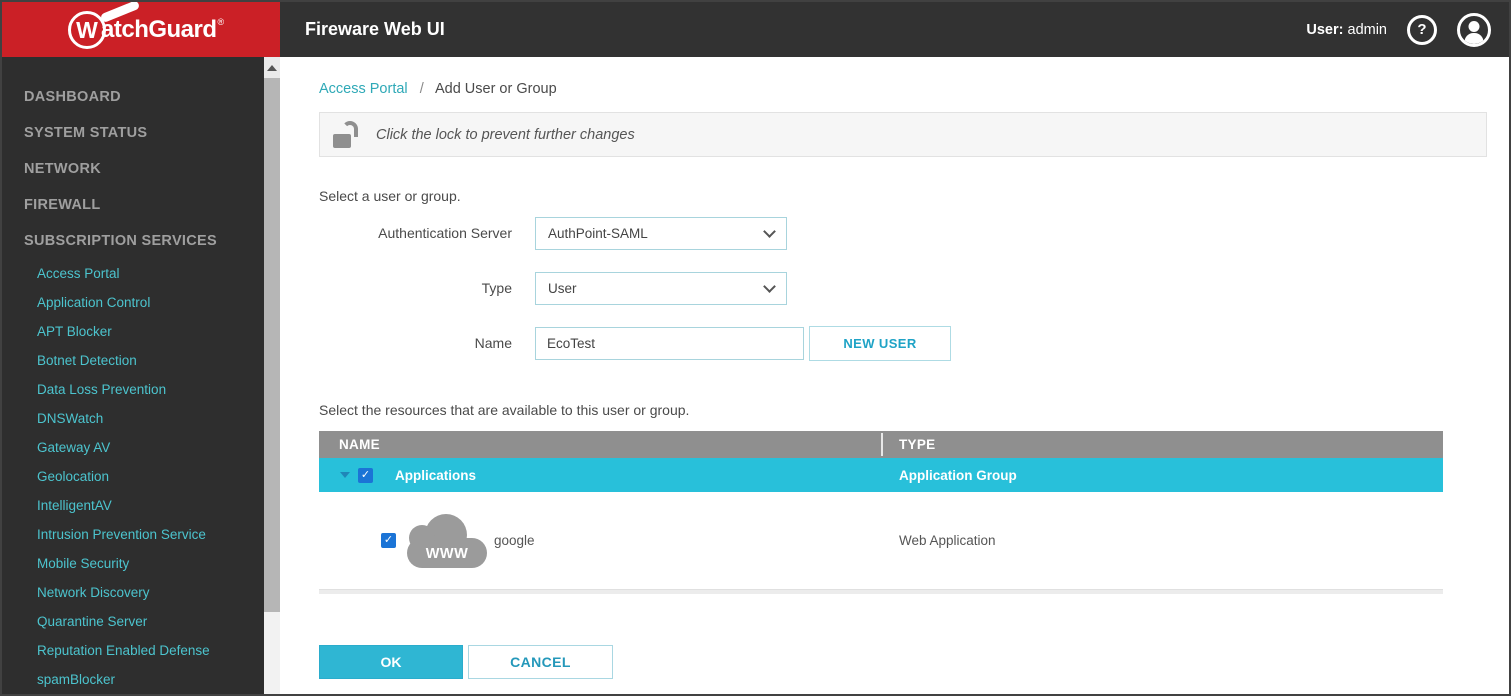  What do you see at coordinates (445, 233) in the screenshot?
I see `auth-server-label: Authentication Server` at bounding box center [445, 233].